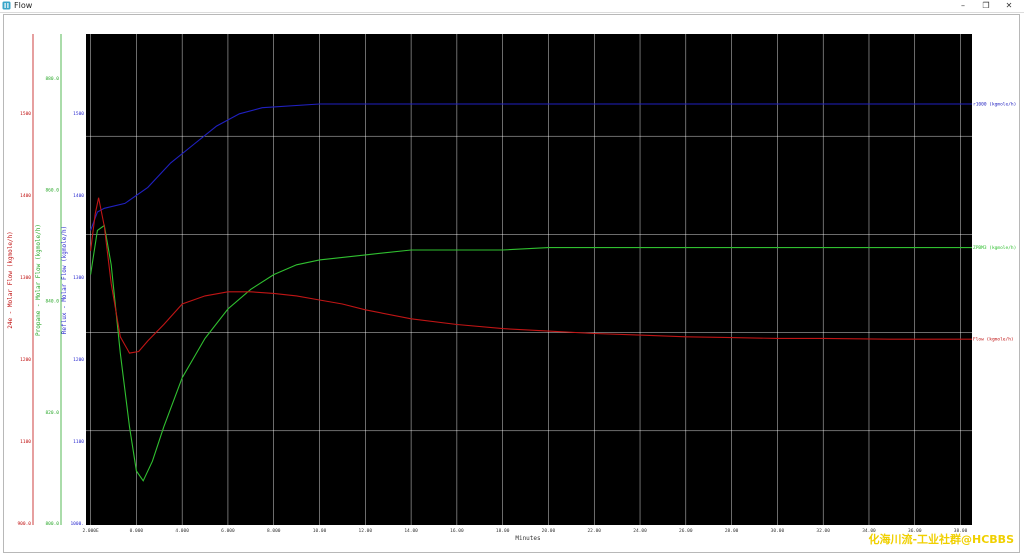 This screenshot has height=555, width=1024. I want to click on watermark: 化海川流-工业社群@HCBBS, so click(941, 539).